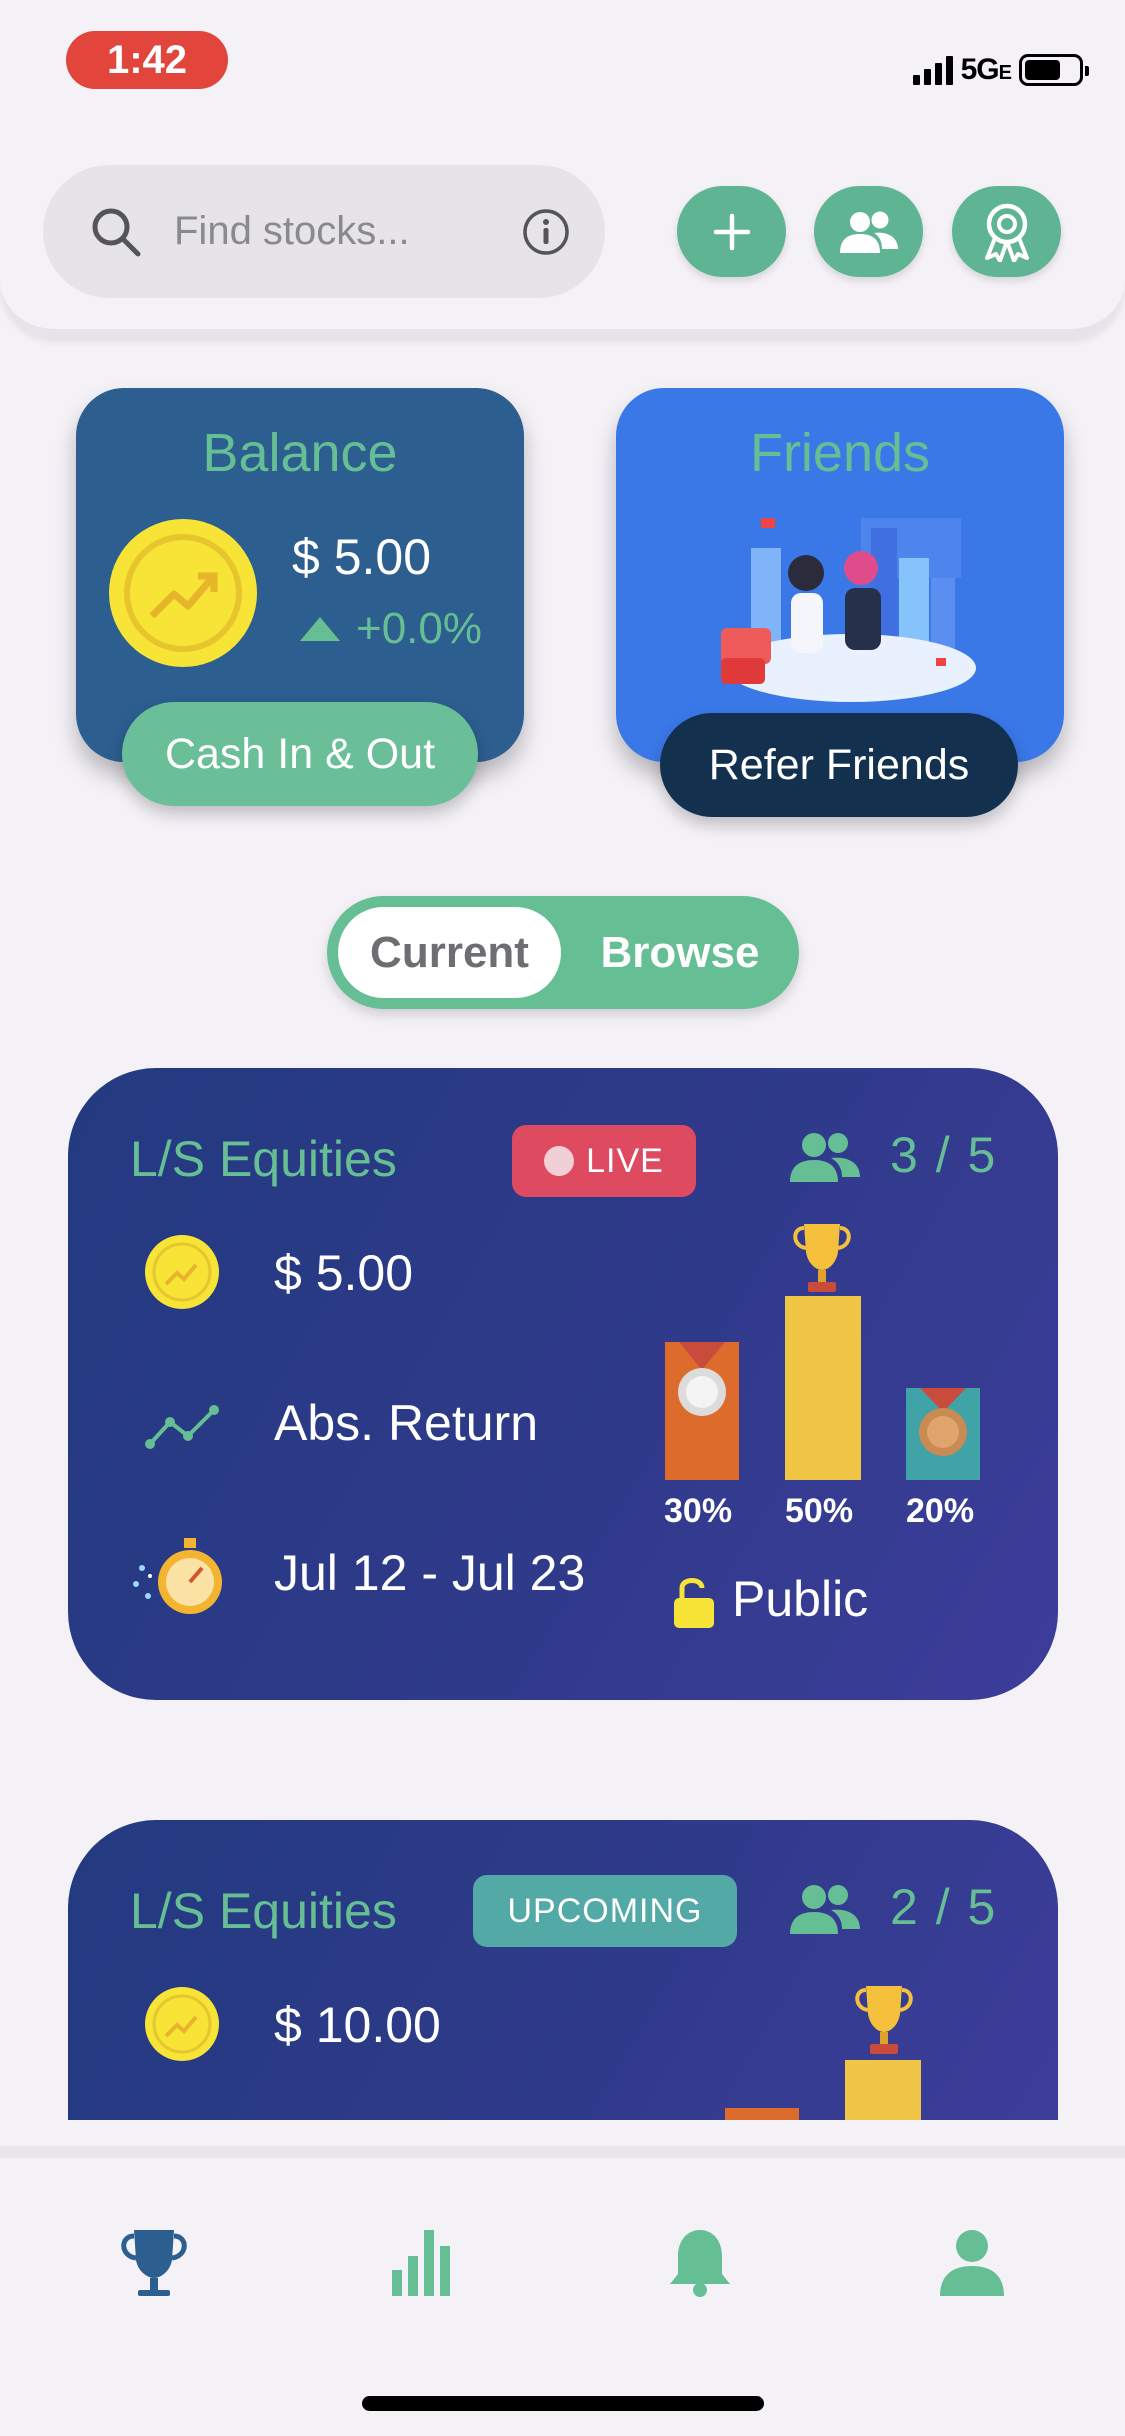  I want to click on prize-pct-third: 20%, so click(940, 1511).